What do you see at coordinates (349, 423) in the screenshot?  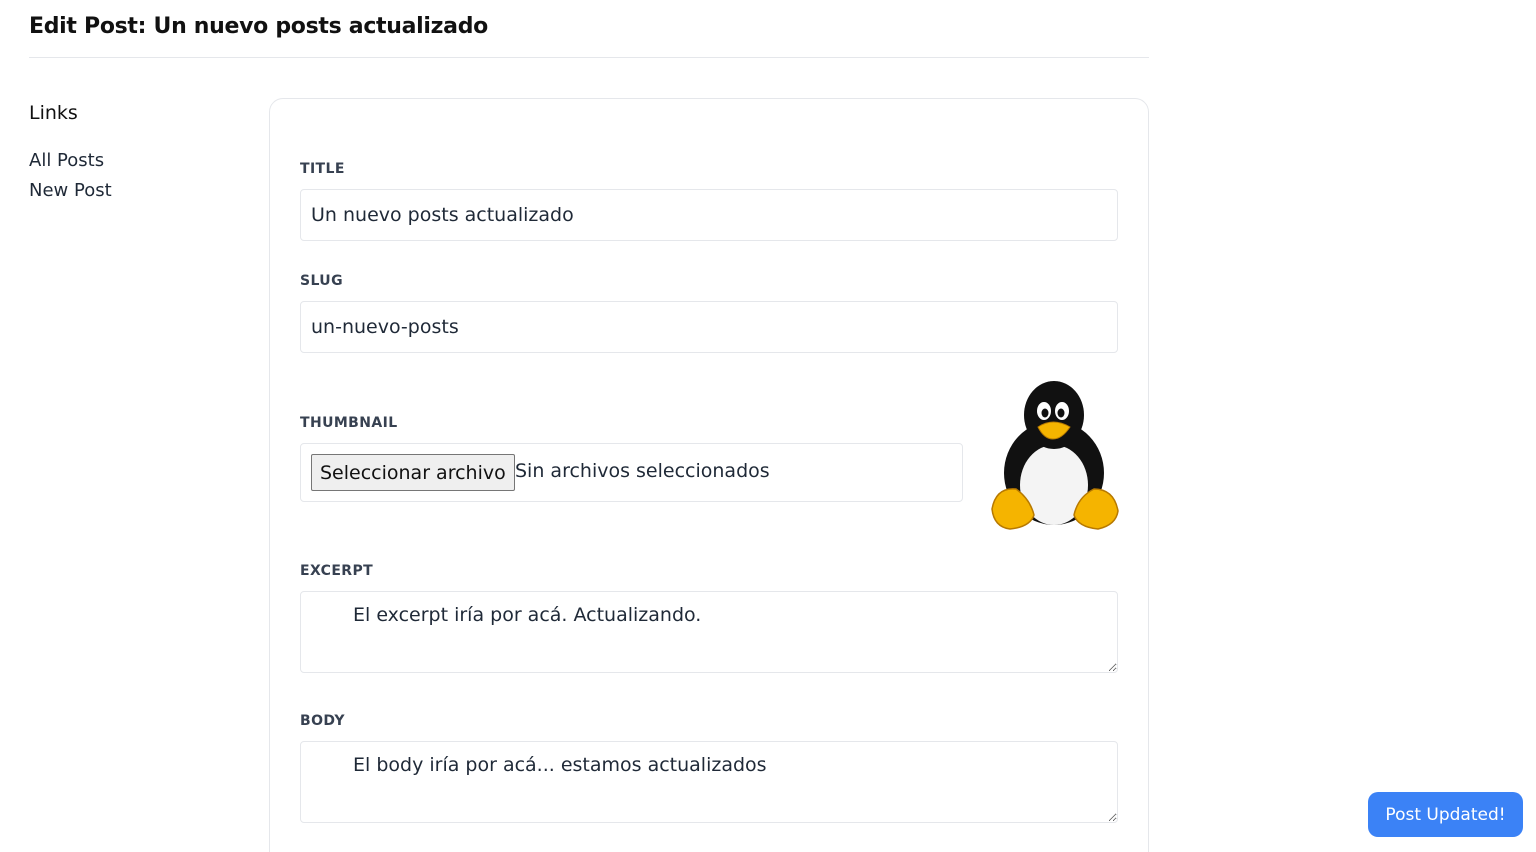 I see `thumbnail-label: THUMBNAIL` at bounding box center [349, 423].